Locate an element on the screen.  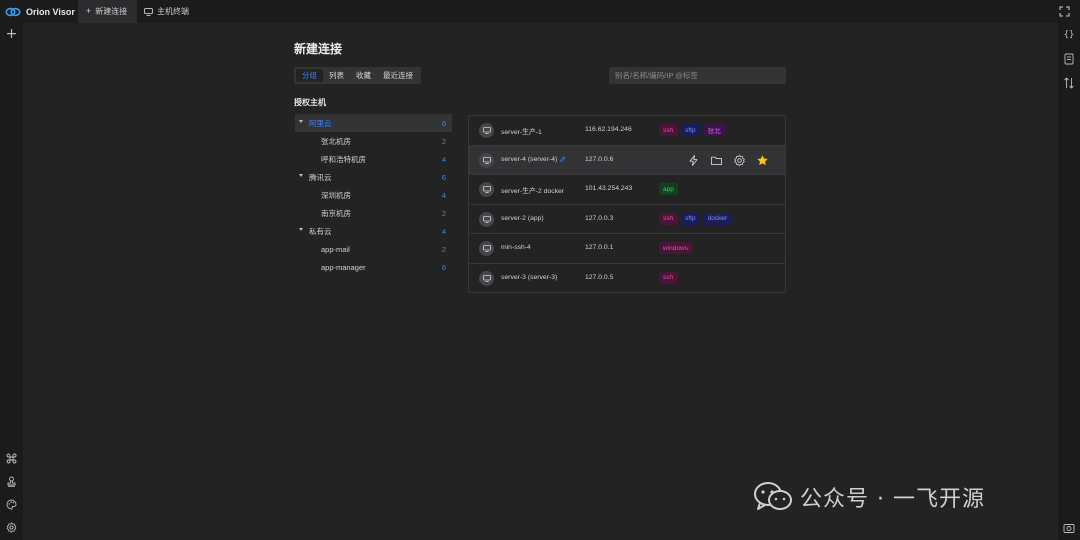
host-row: min-ssh-4 127.0.0.1 windows is located at coordinates (627, 249).